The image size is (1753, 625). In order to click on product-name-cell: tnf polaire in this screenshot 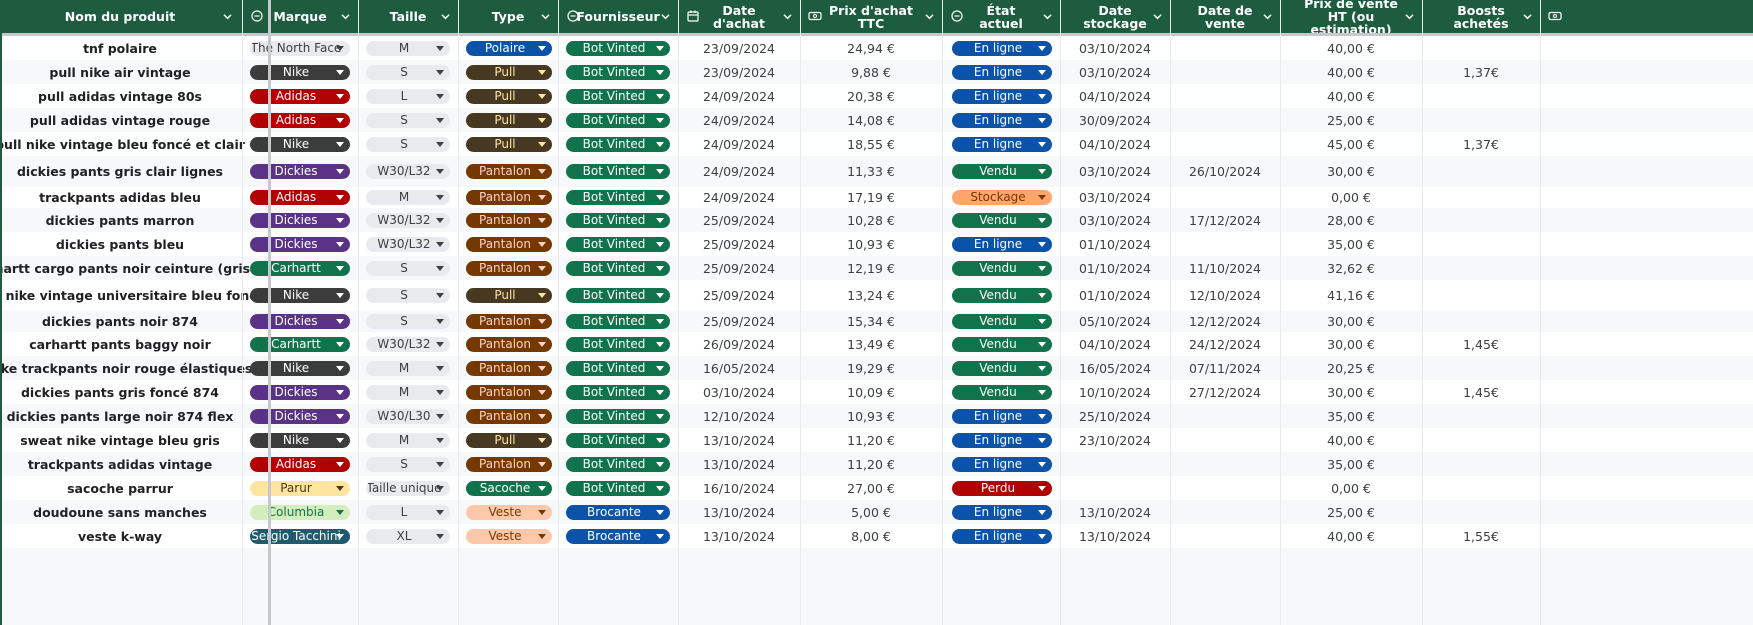, I will do `click(120, 48)`.